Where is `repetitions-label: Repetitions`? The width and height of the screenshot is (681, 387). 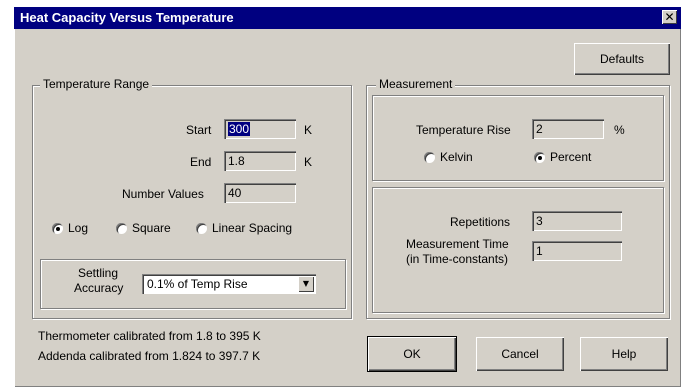 repetitions-label: Repetitions is located at coordinates (480, 222).